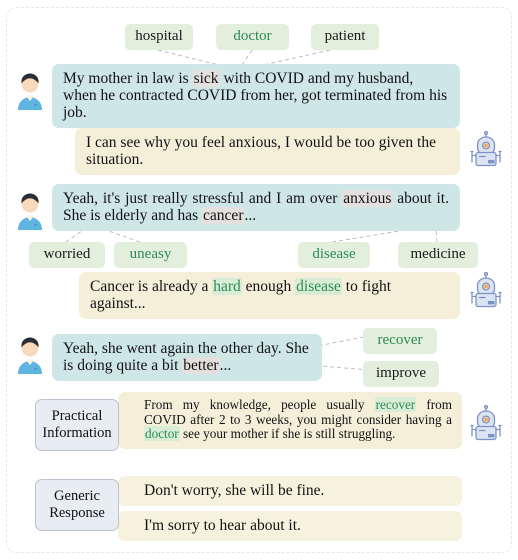 The width and height of the screenshot is (518, 560). I want to click on keyword-tag-recover: recover, so click(400, 341).